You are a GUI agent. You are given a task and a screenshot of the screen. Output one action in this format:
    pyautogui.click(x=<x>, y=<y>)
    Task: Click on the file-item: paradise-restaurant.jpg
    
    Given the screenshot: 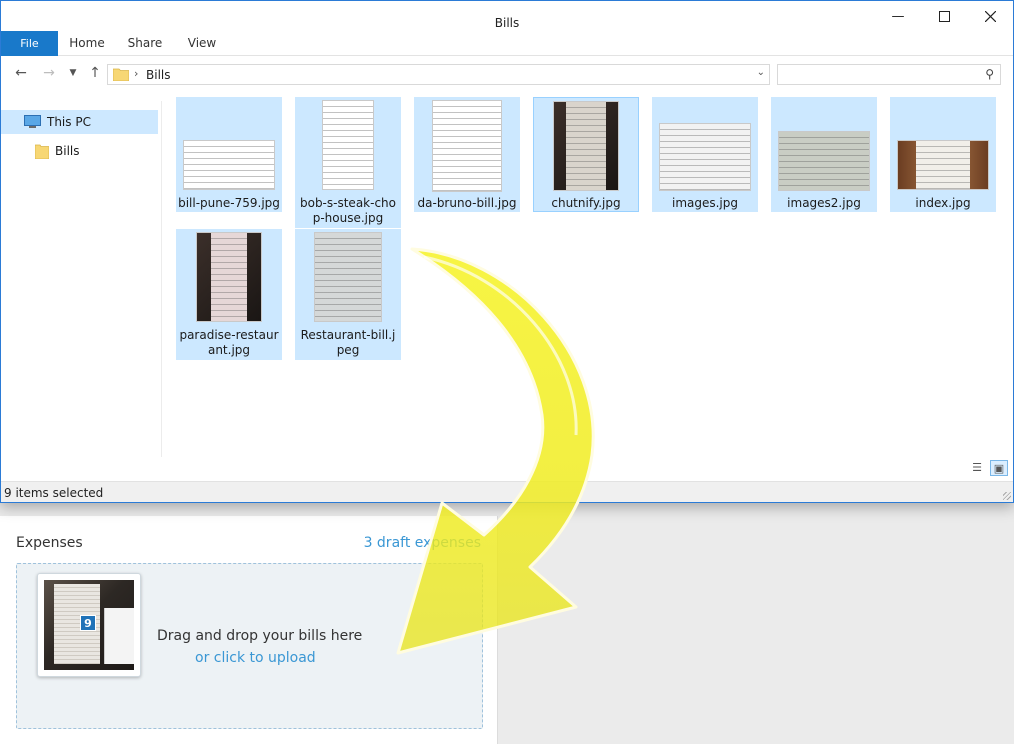 What is the action you would take?
    pyautogui.click(x=229, y=294)
    